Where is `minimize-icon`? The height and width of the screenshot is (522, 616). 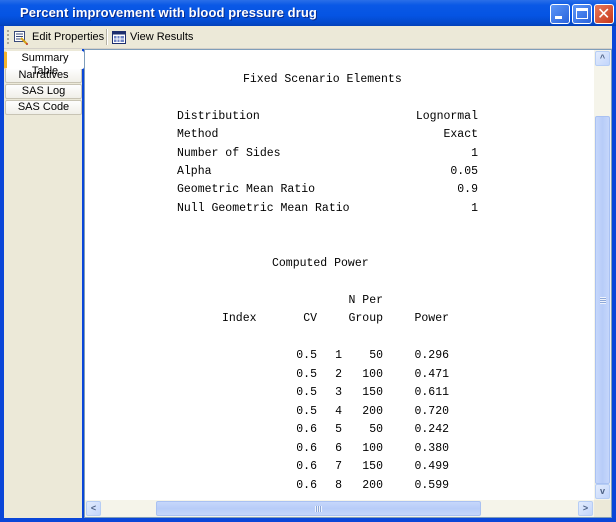
minimize-icon is located at coordinates (558, 17).